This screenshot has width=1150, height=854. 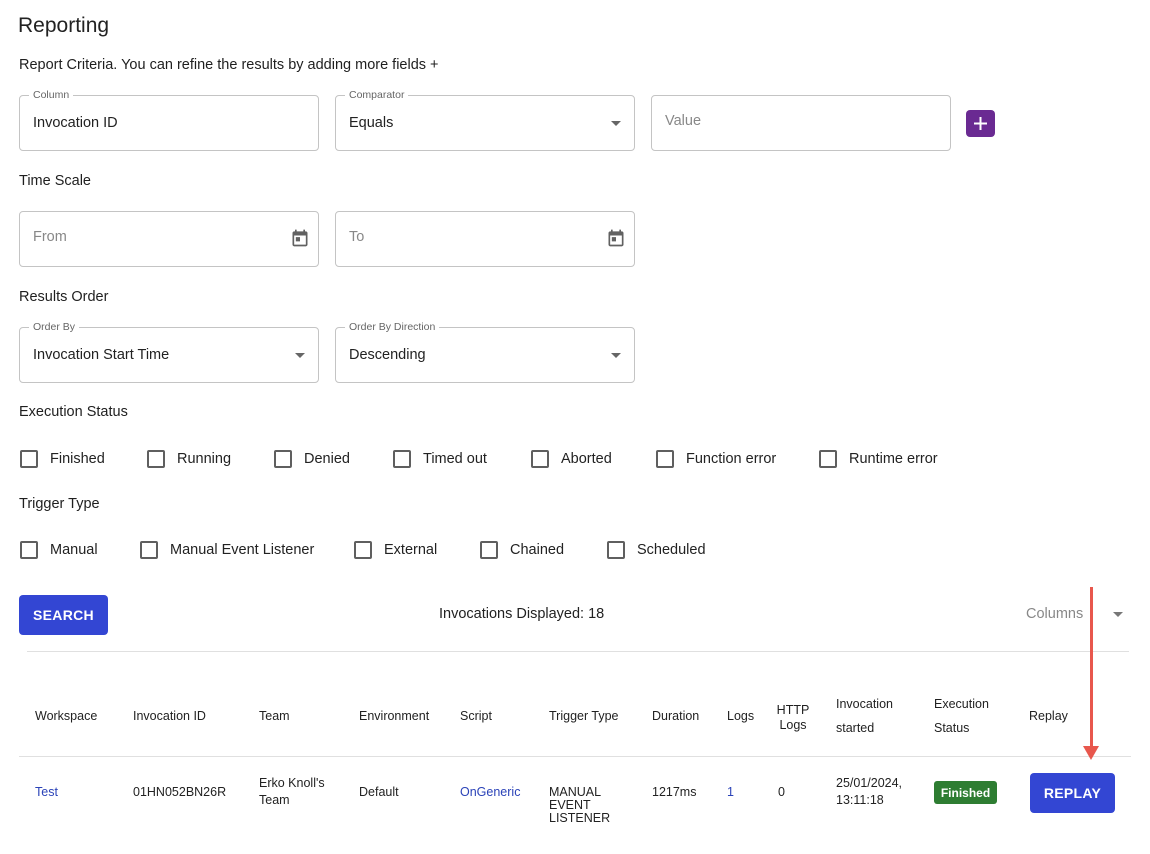 I want to click on order-direction-label: Order By Direction, so click(x=392, y=327).